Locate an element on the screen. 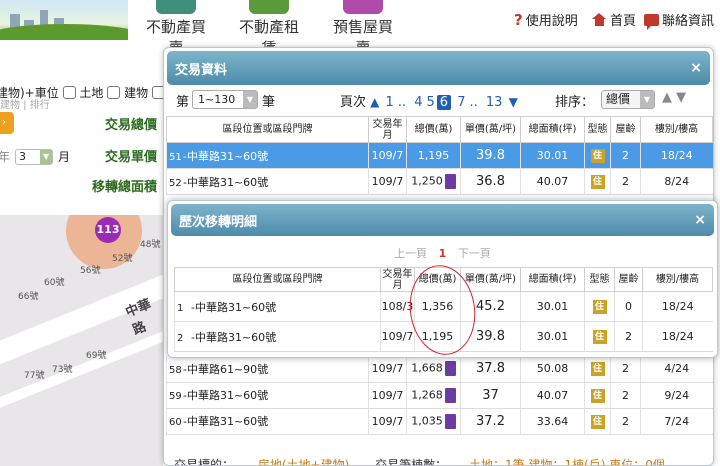 Image resolution: width=720 pixels, height=466 pixels. contact-link: 聯絡資訊 is located at coordinates (679, 20).